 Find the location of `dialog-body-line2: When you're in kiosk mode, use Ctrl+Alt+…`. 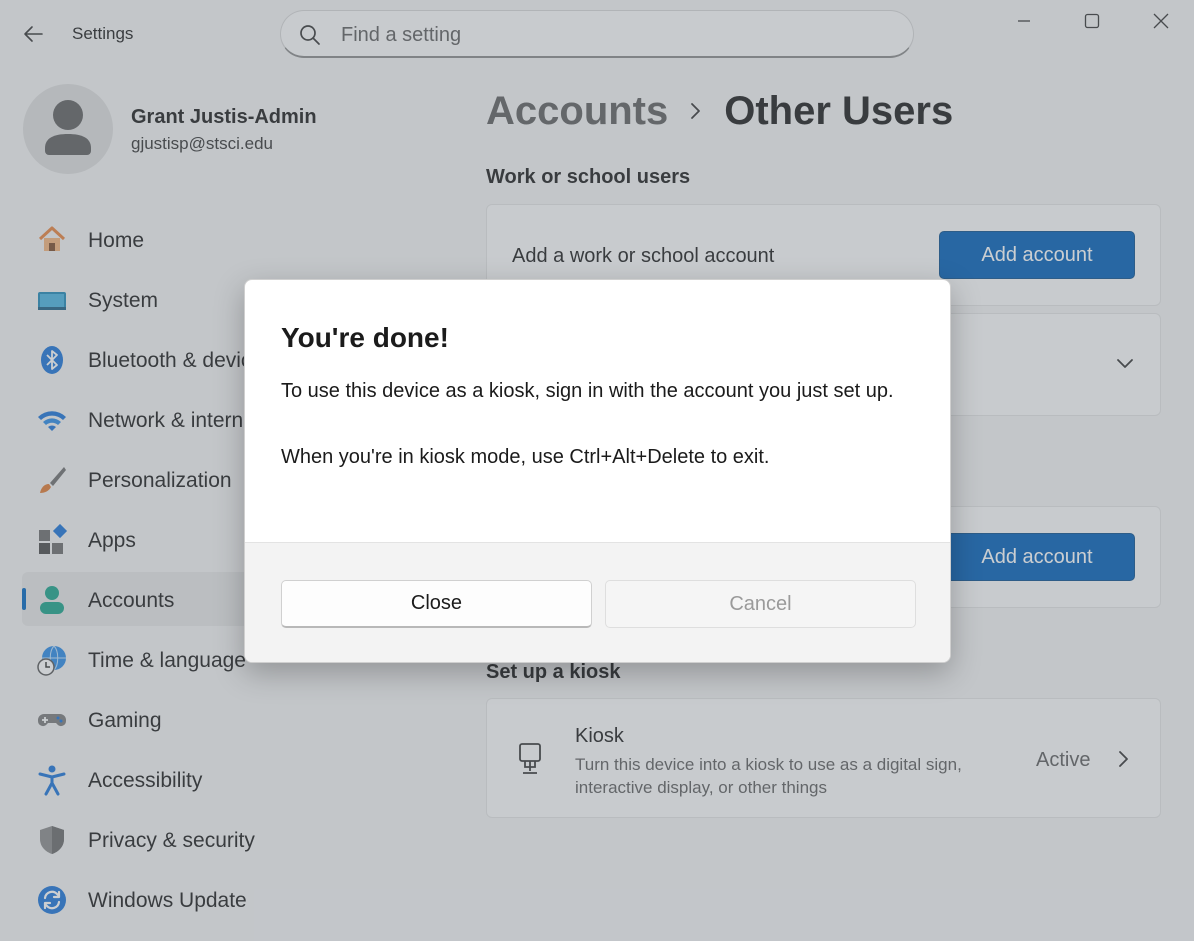

dialog-body-line2: When you're in kiosk mode, use Ctrl+Alt+… is located at coordinates (525, 457).